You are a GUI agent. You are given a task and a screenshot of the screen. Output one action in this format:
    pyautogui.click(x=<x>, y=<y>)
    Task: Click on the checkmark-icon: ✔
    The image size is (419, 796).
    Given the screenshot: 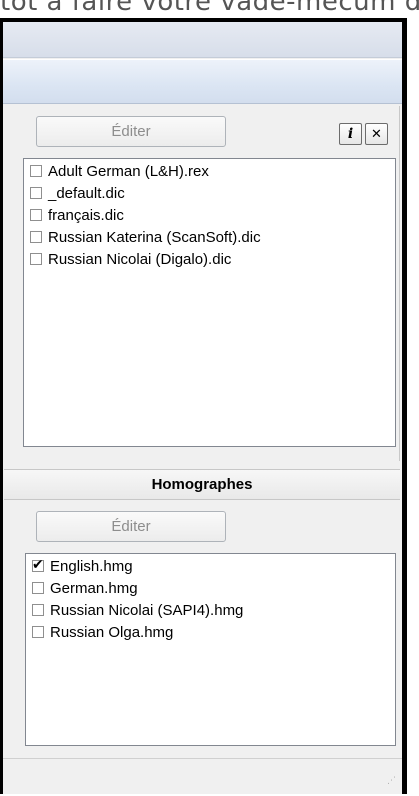 What is the action you would take?
    pyautogui.click(x=38, y=564)
    